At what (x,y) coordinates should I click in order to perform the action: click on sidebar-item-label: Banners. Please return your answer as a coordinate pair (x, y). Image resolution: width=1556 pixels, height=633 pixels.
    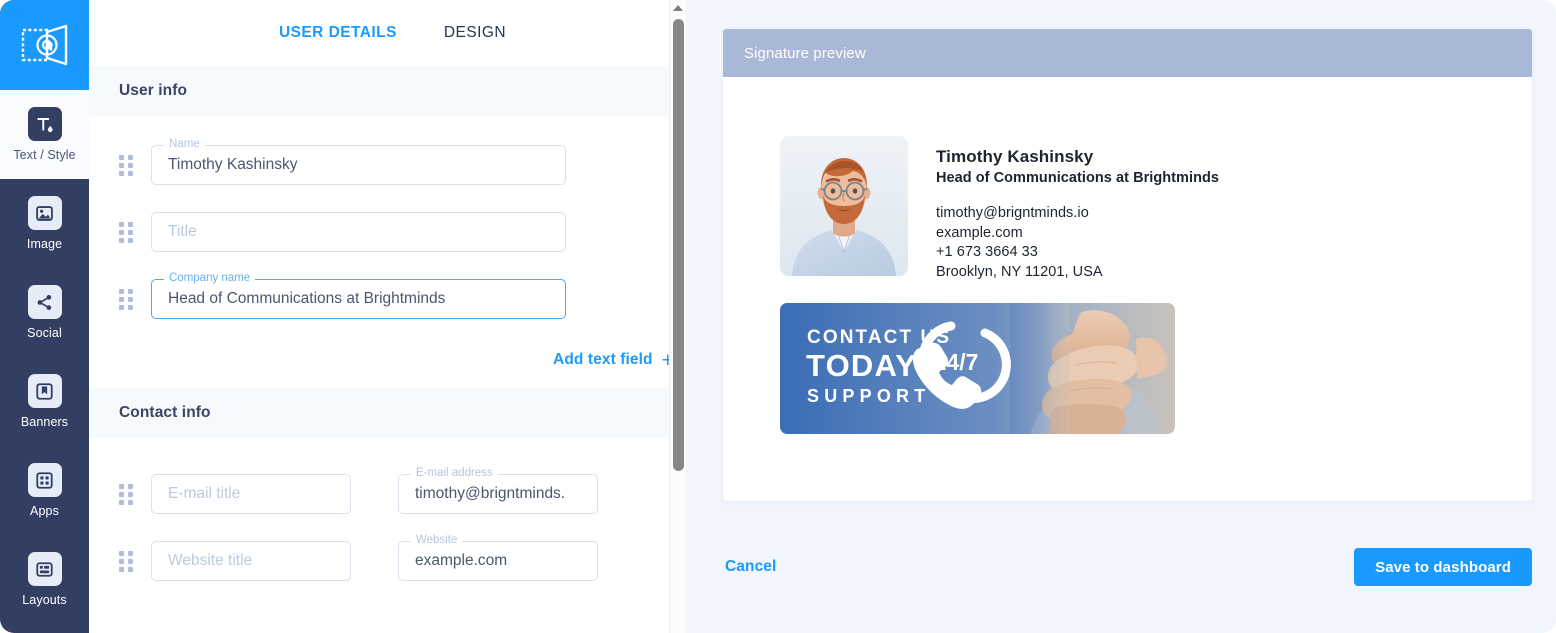
    Looking at the image, I should click on (44, 422).